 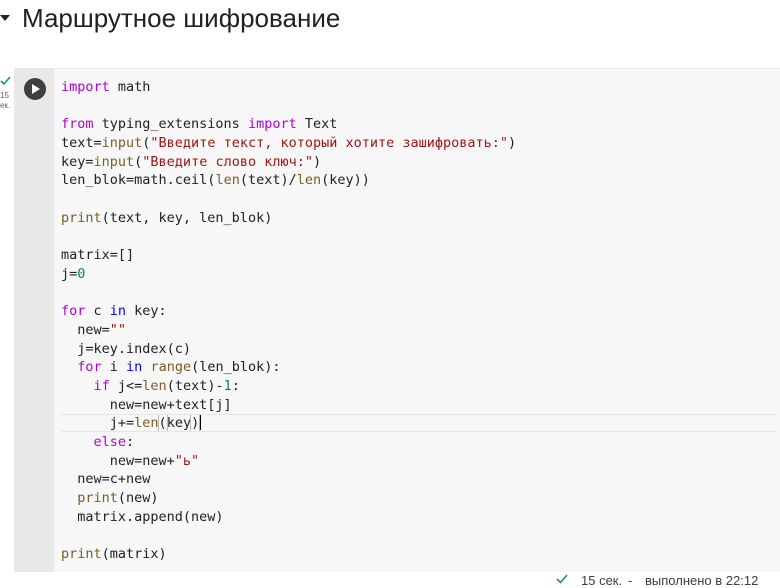 I want to click on cell-status-duration: 15, so click(x=4, y=95).